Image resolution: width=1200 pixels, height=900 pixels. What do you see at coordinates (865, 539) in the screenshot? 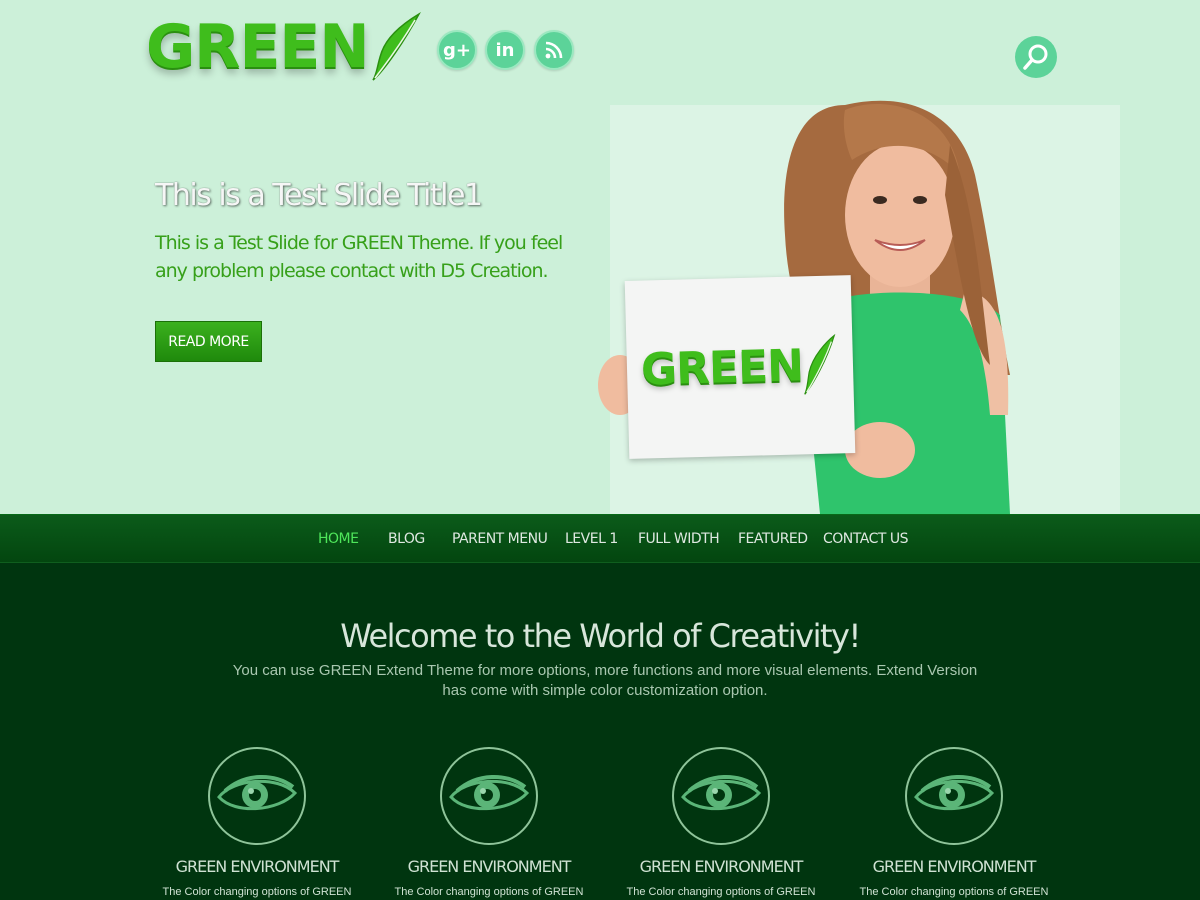
I see `nav-item-contact-us: CONTACT US` at bounding box center [865, 539].